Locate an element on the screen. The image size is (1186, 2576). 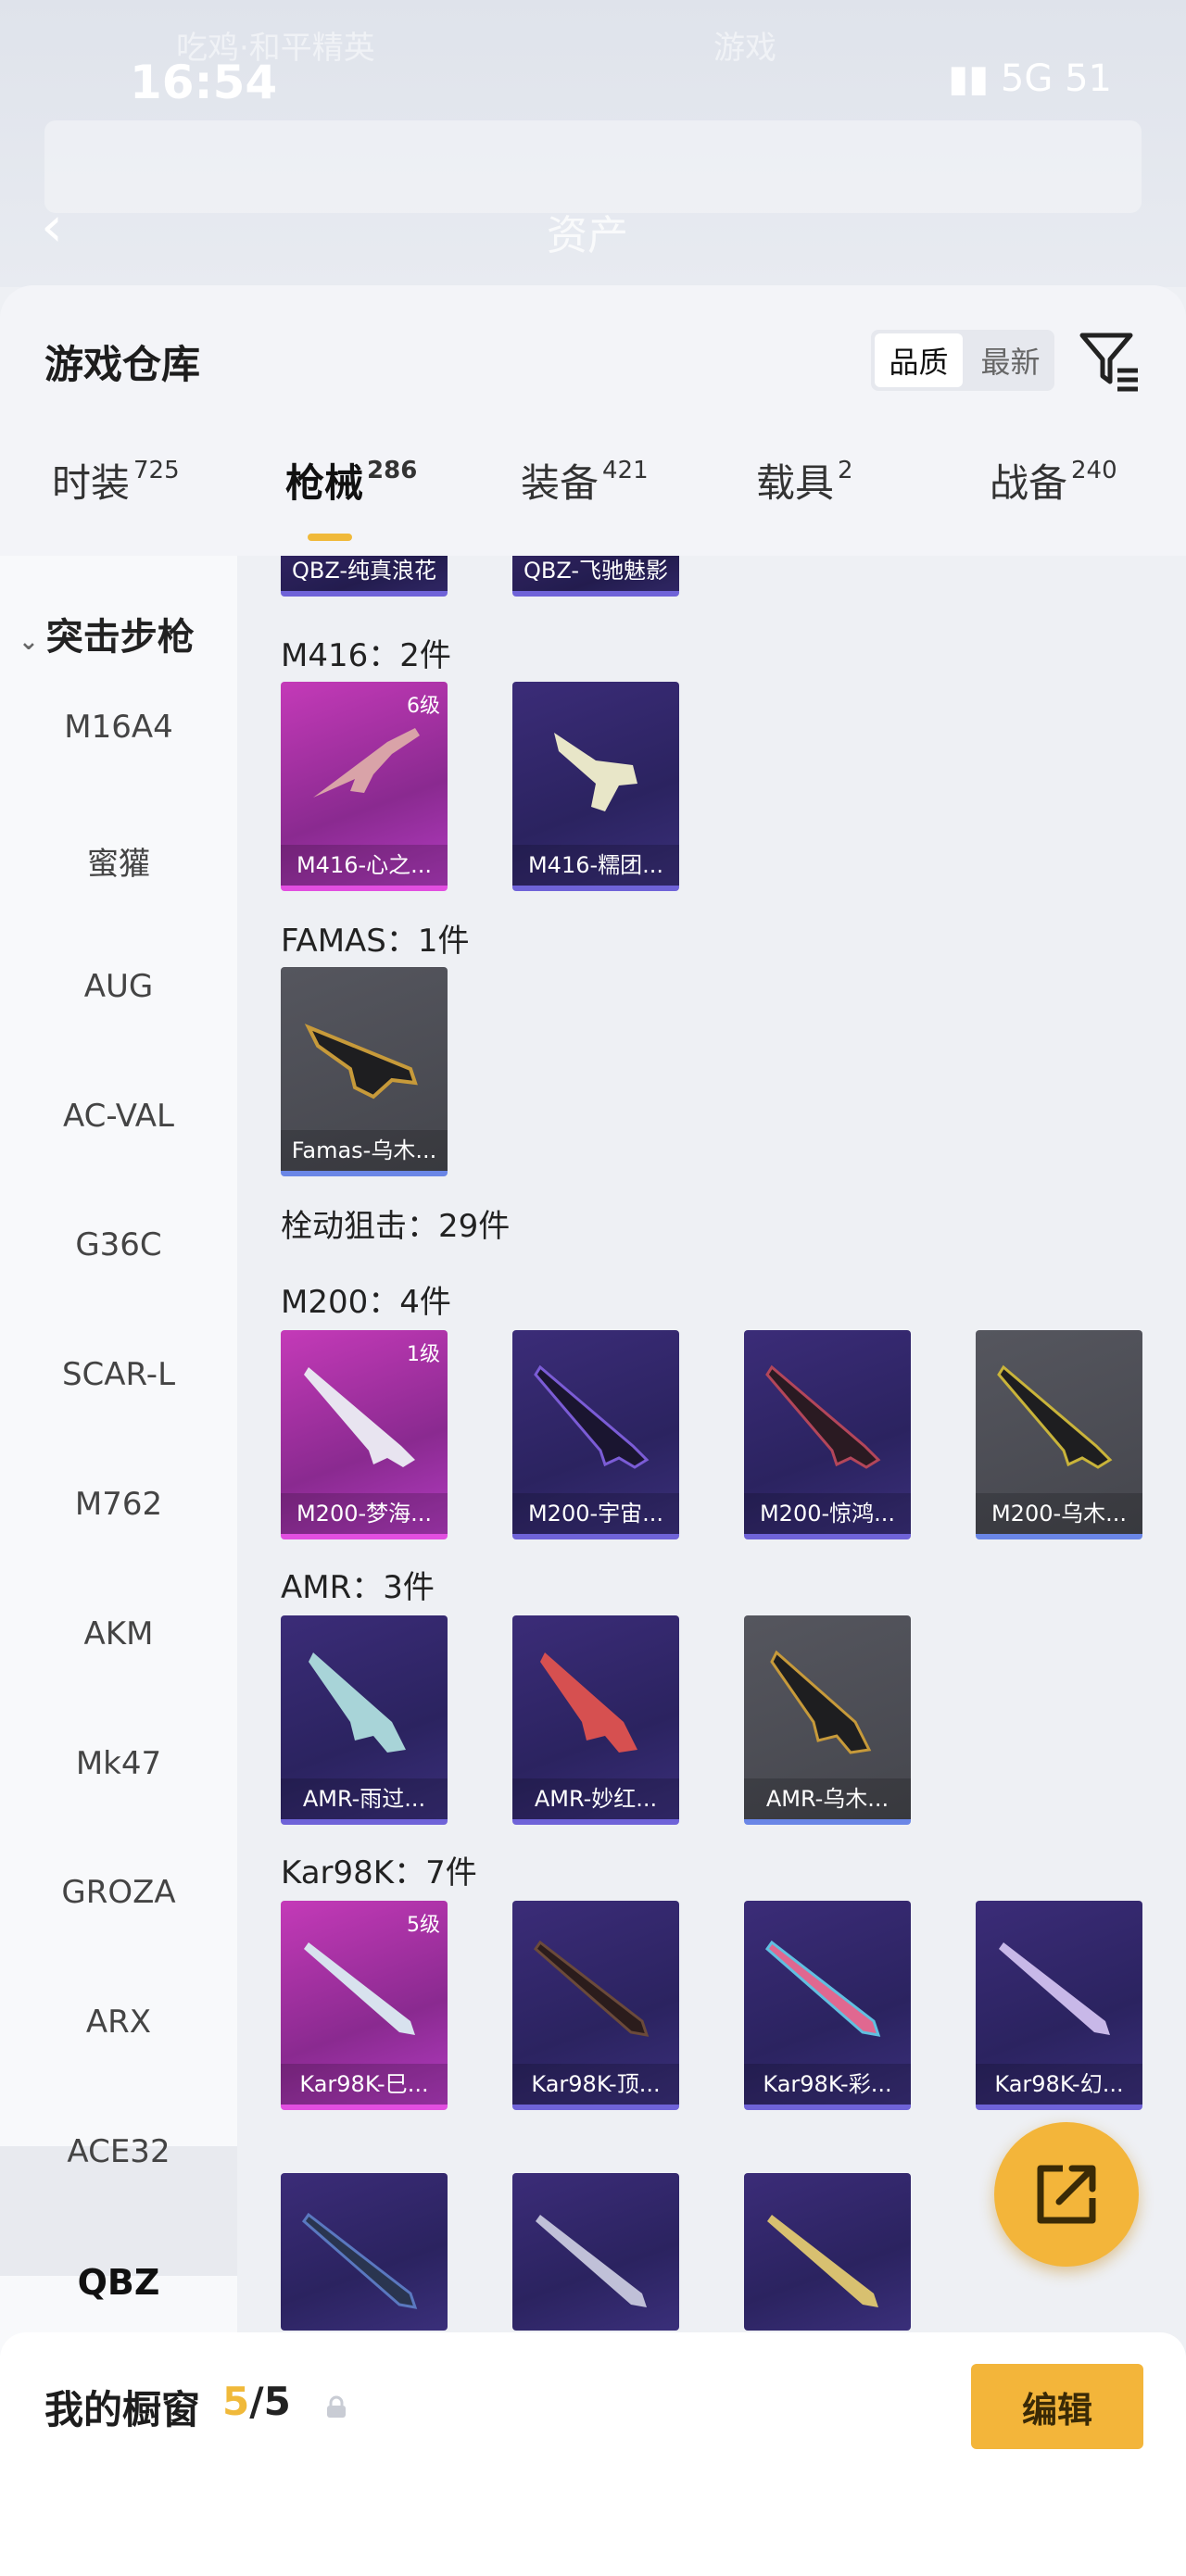
sort-latest-button: 最新 is located at coordinates (1010, 360).